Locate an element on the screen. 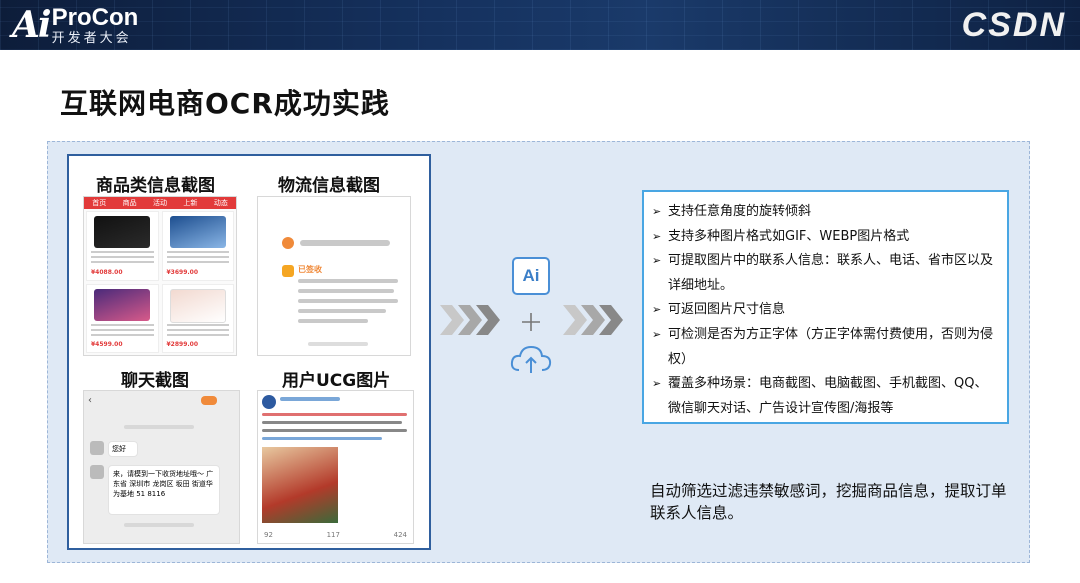 The width and height of the screenshot is (1080, 583). feature-text: 支持任意角度的旋转倾斜 is located at coordinates (740, 211).